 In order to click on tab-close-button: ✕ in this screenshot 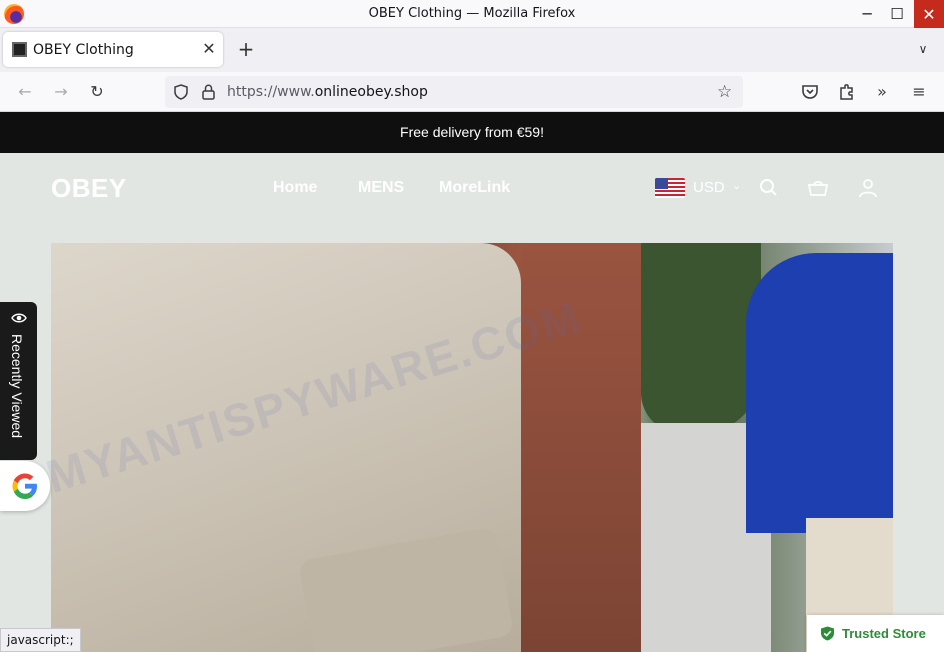, I will do `click(209, 49)`.